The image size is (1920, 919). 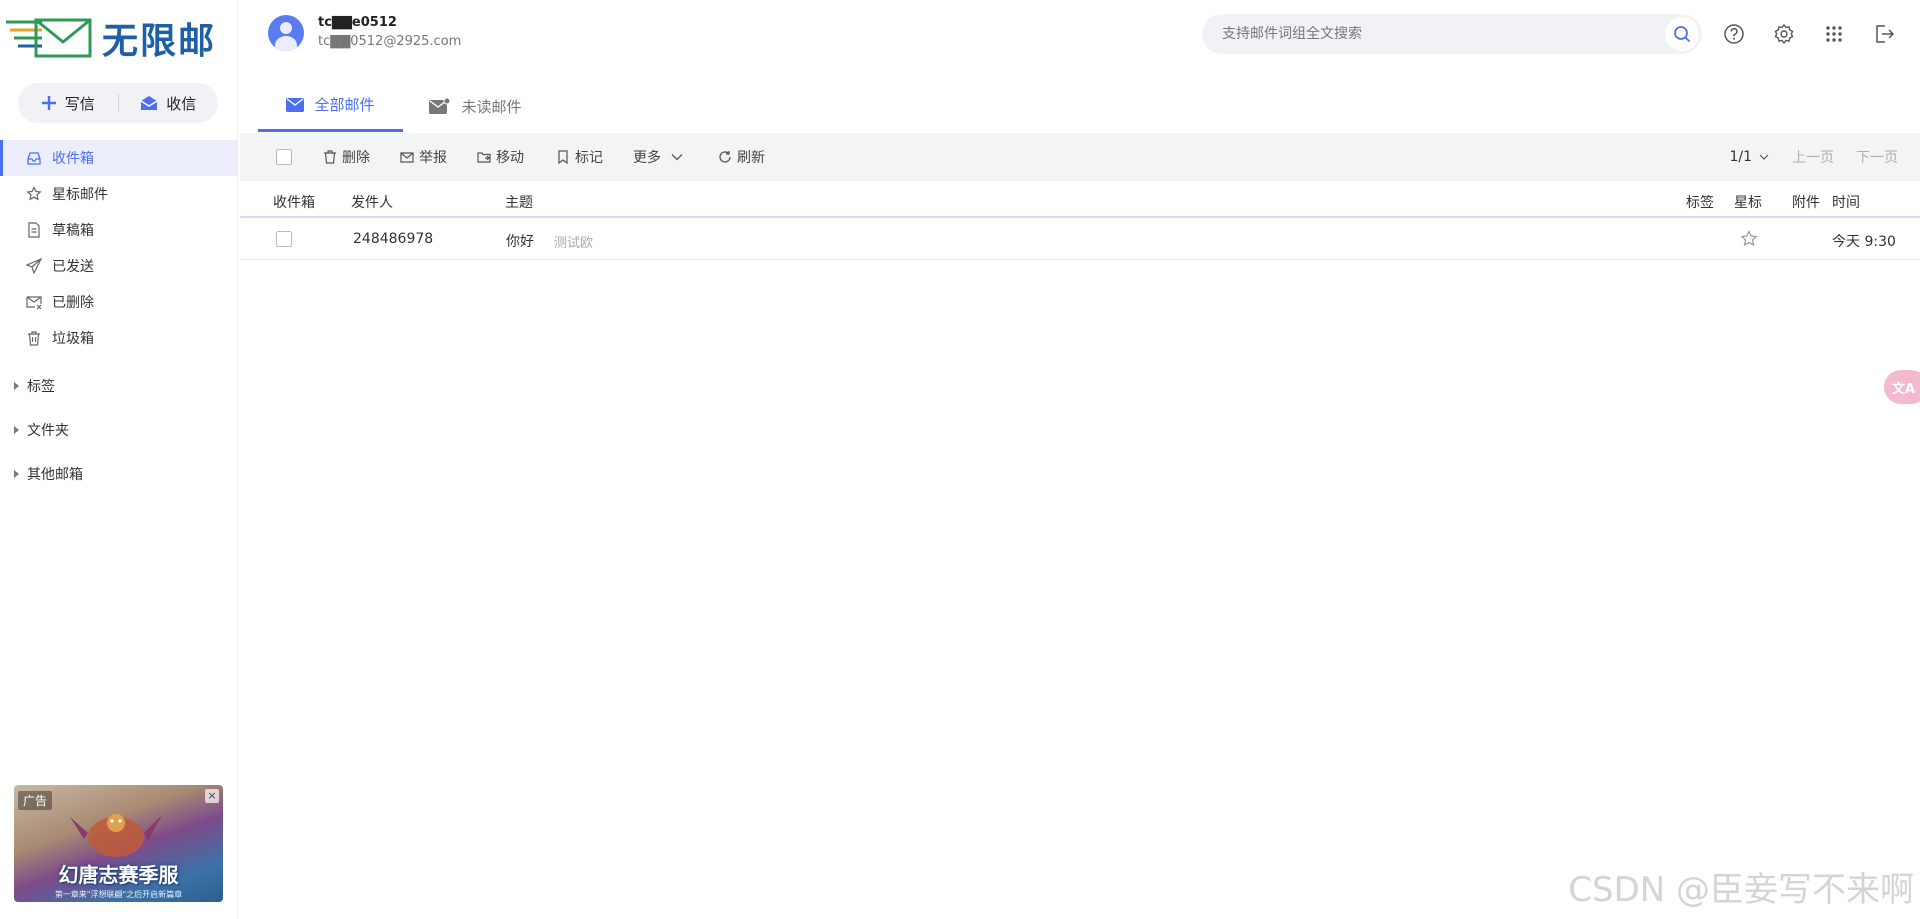 I want to click on header: tc▇▇e0512 tc▇▇0512@2925.com, so click(x=1079, y=35).